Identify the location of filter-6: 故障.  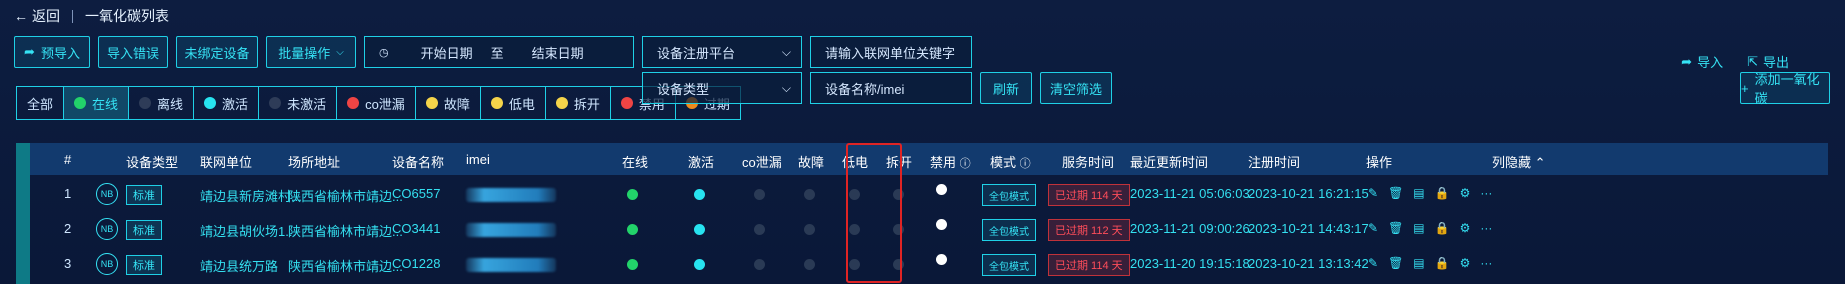
(448, 103).